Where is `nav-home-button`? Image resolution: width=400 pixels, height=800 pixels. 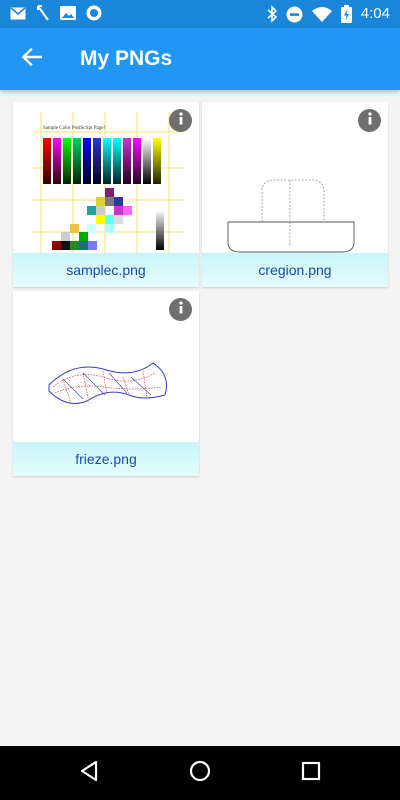 nav-home-button is located at coordinates (200, 773).